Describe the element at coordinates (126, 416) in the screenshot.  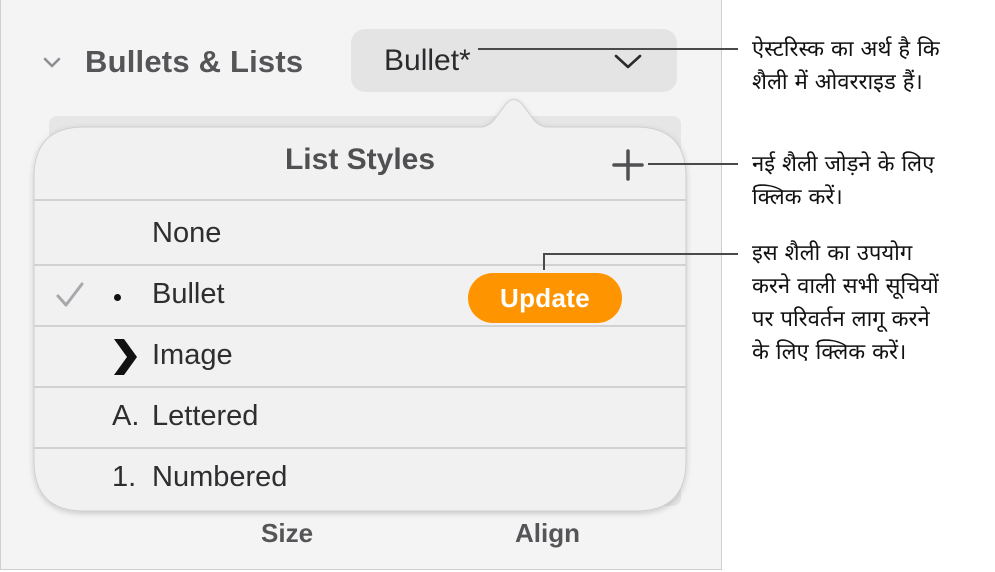
I see `lettered-prefix: A.` at that location.